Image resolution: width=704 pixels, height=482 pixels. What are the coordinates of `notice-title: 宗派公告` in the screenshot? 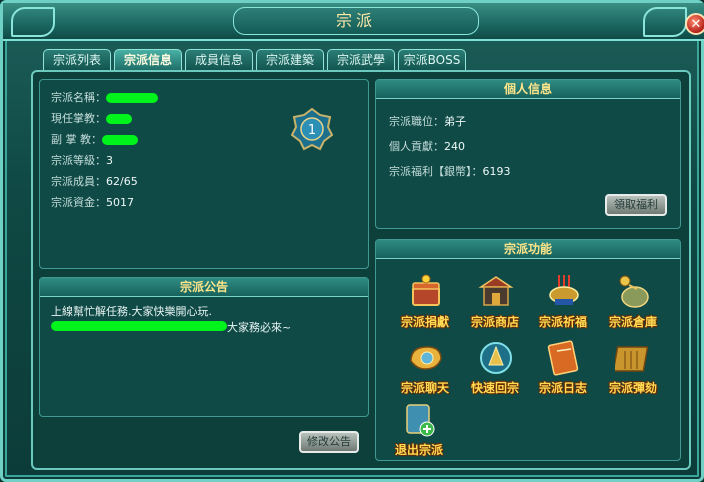 It's located at (204, 287).